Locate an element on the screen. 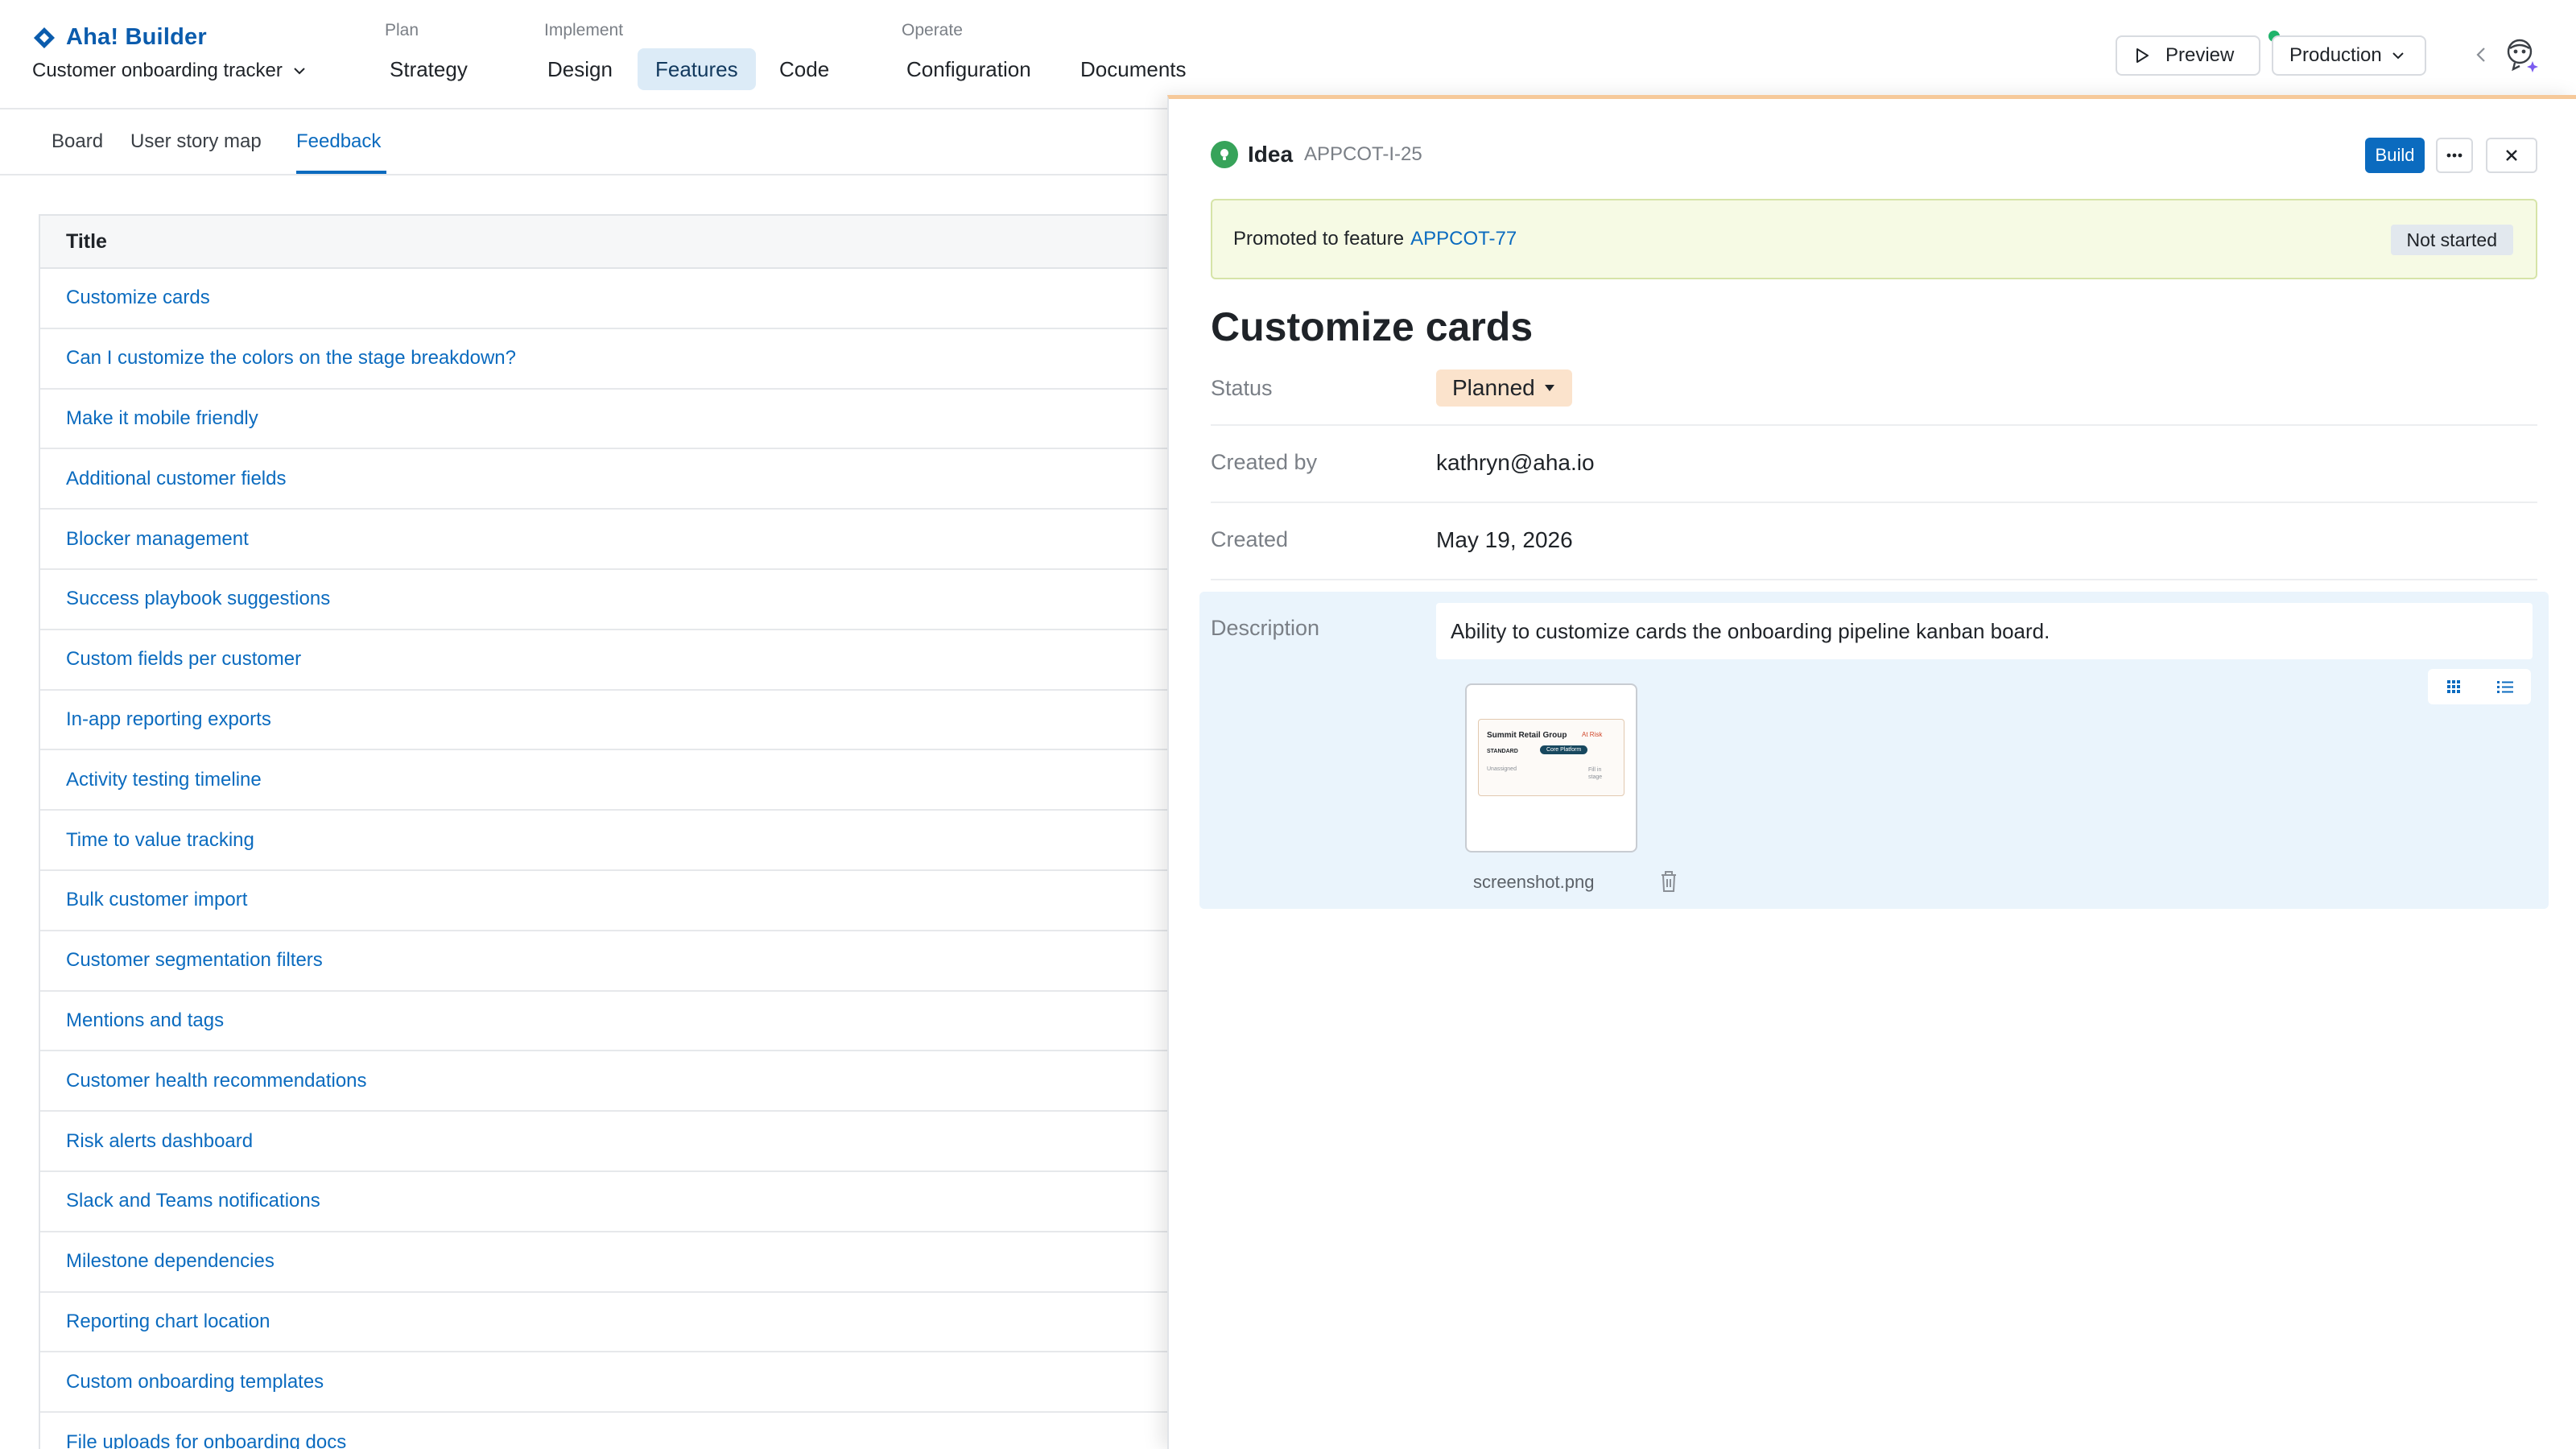 The image size is (2576, 1449). brand-name: Aha! Builder is located at coordinates (136, 37).